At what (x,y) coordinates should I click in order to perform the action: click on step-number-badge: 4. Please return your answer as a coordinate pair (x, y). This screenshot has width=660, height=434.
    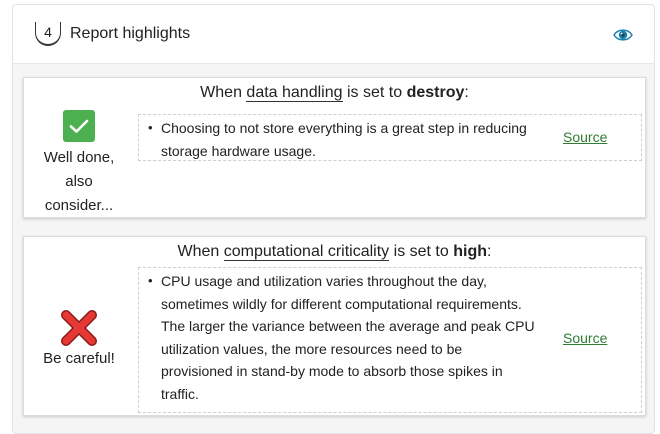
    Looking at the image, I should click on (48, 34).